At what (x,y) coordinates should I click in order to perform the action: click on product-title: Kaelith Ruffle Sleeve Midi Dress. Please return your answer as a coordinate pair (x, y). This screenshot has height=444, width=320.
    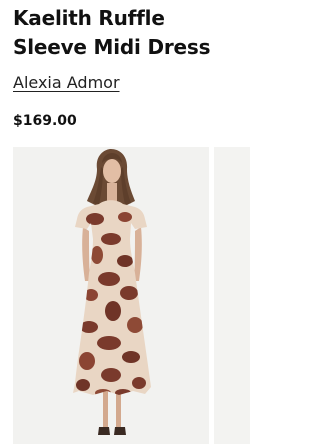
    Looking at the image, I should click on (112, 32).